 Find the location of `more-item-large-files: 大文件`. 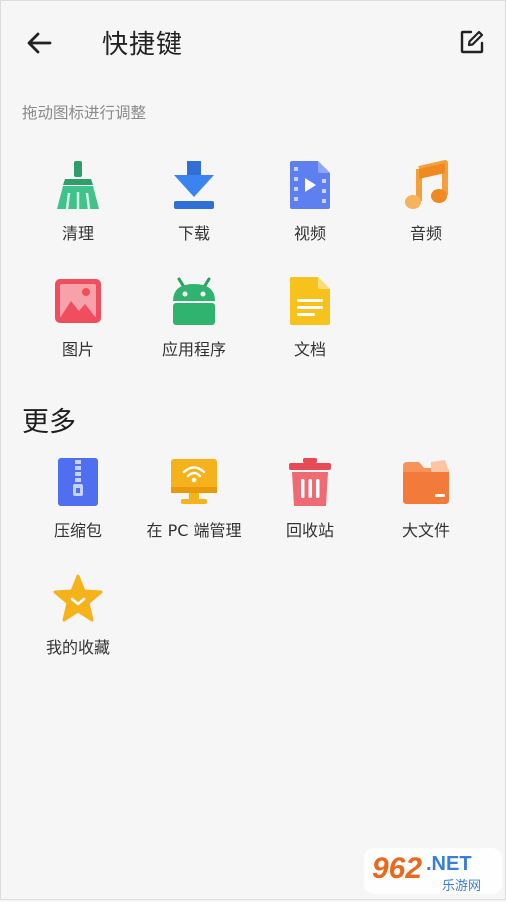

more-item-large-files: 大文件 is located at coordinates (426, 505).